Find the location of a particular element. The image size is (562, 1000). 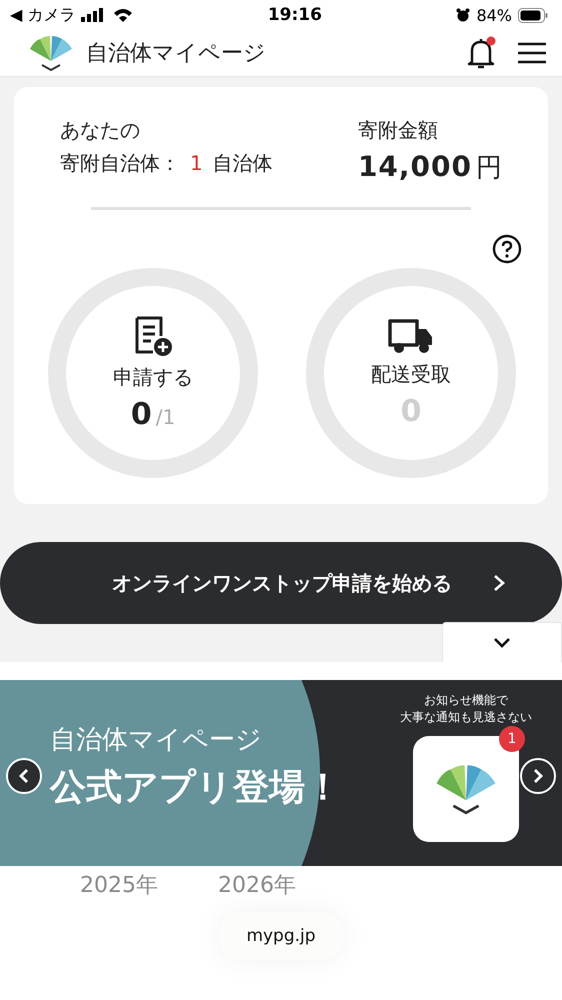

counter-label: 配送受取 is located at coordinates (411, 374).